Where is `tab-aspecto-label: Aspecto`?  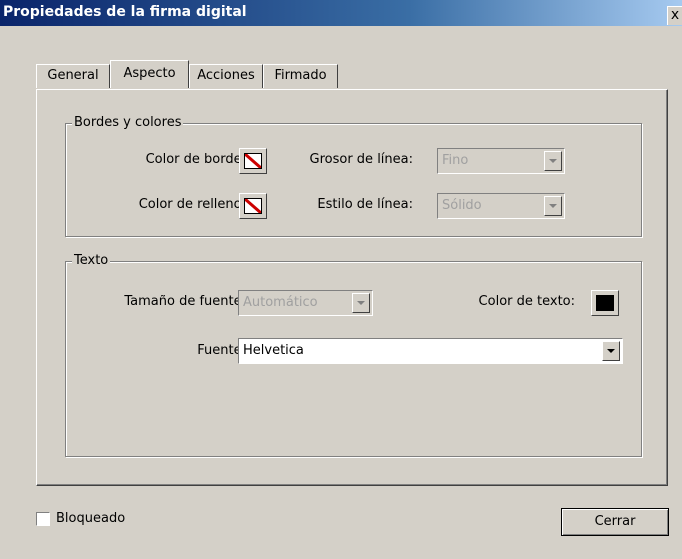 tab-aspecto-label: Aspecto is located at coordinates (149, 73).